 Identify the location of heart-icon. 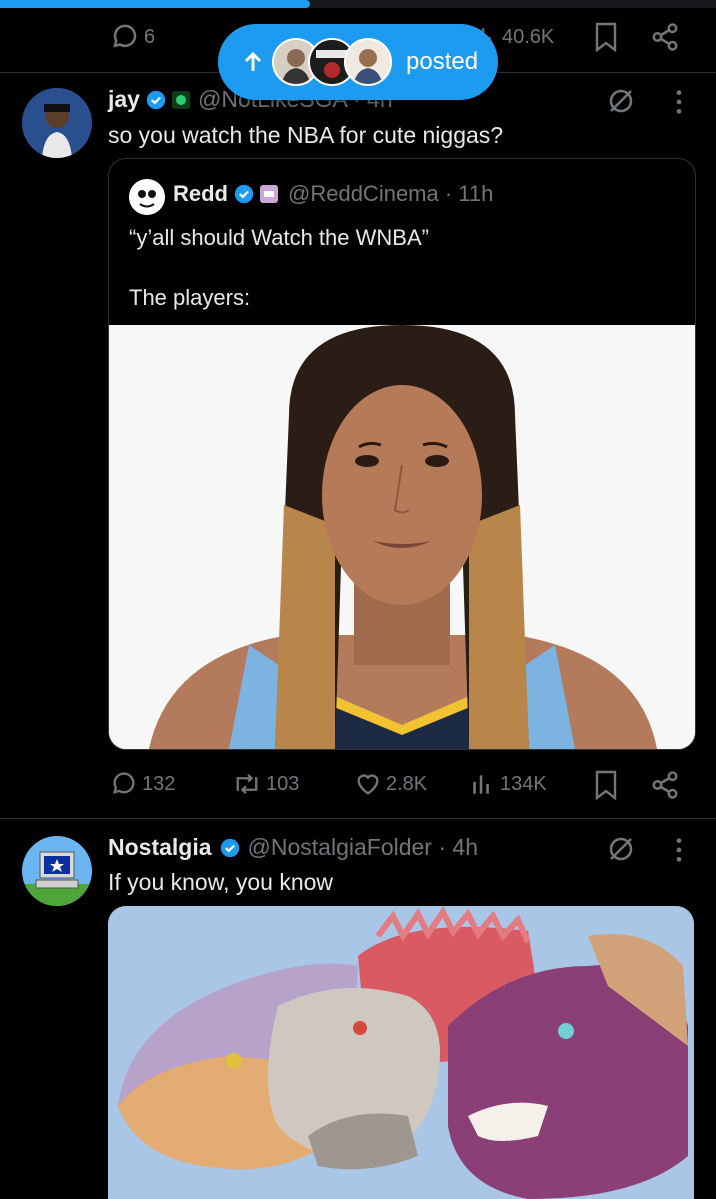
(368, 784).